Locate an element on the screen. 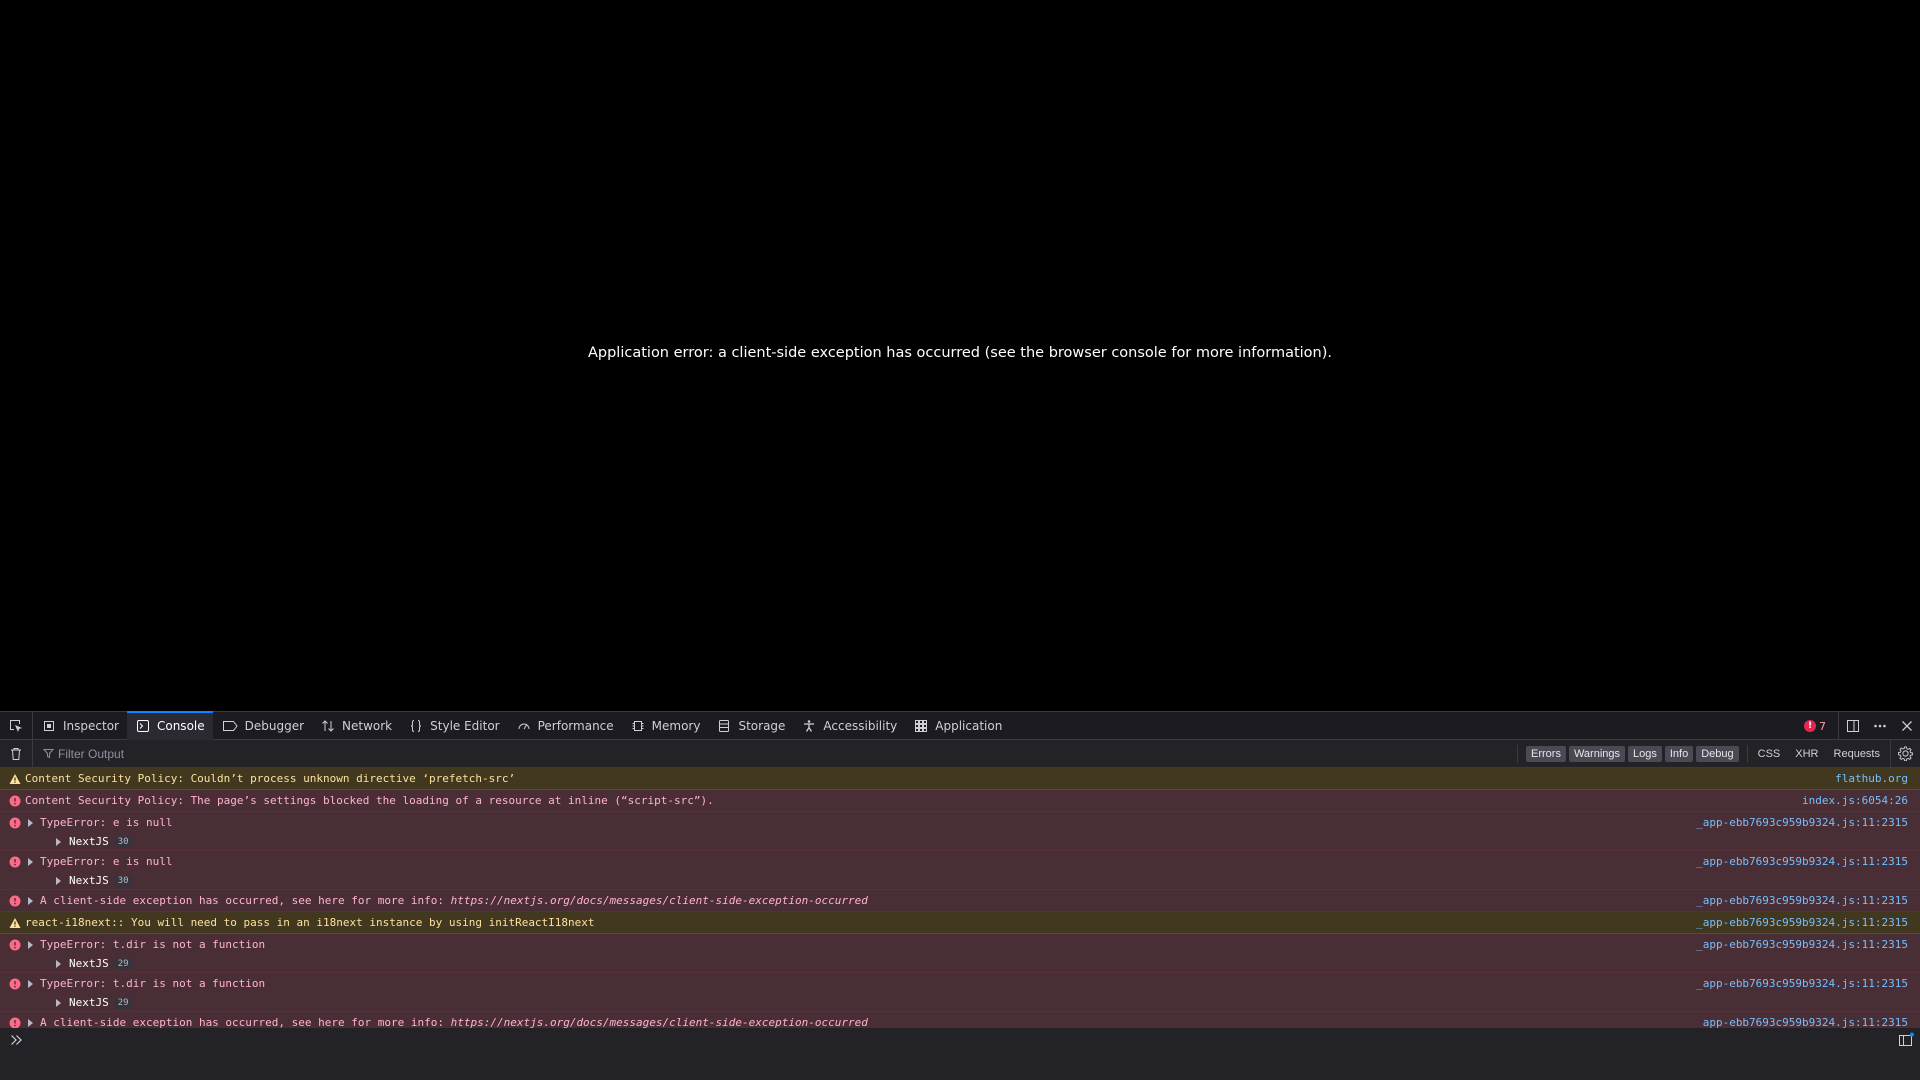 The width and height of the screenshot is (1920, 1080). prompt-chevron-icon is located at coordinates (16, 1040).